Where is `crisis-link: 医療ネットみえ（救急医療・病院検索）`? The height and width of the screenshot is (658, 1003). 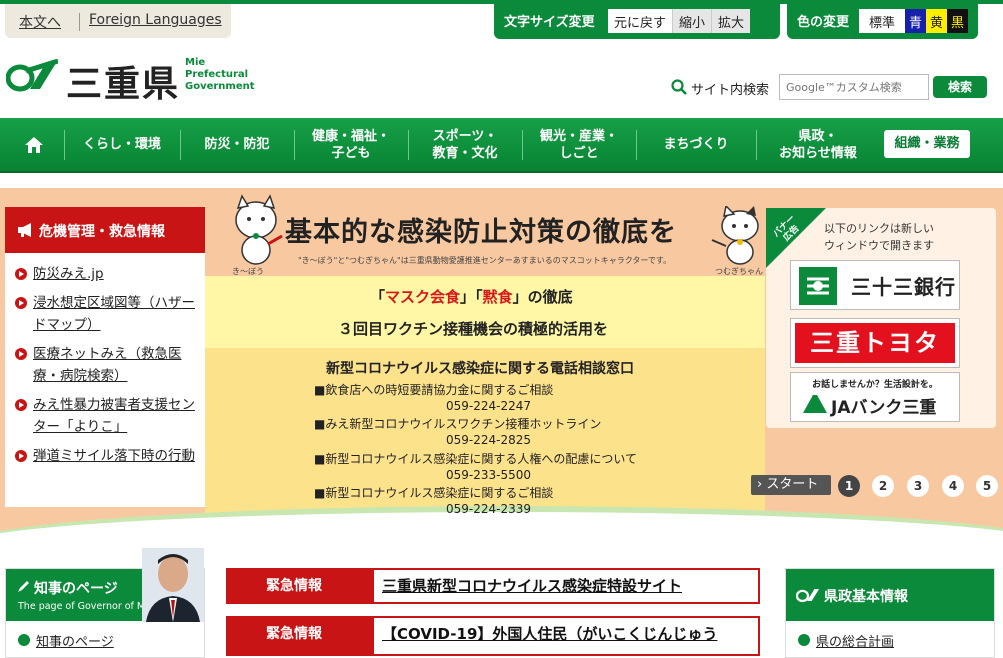
crisis-link: 医療ネットみえ（救急医療・病院検索） is located at coordinates (110, 365).